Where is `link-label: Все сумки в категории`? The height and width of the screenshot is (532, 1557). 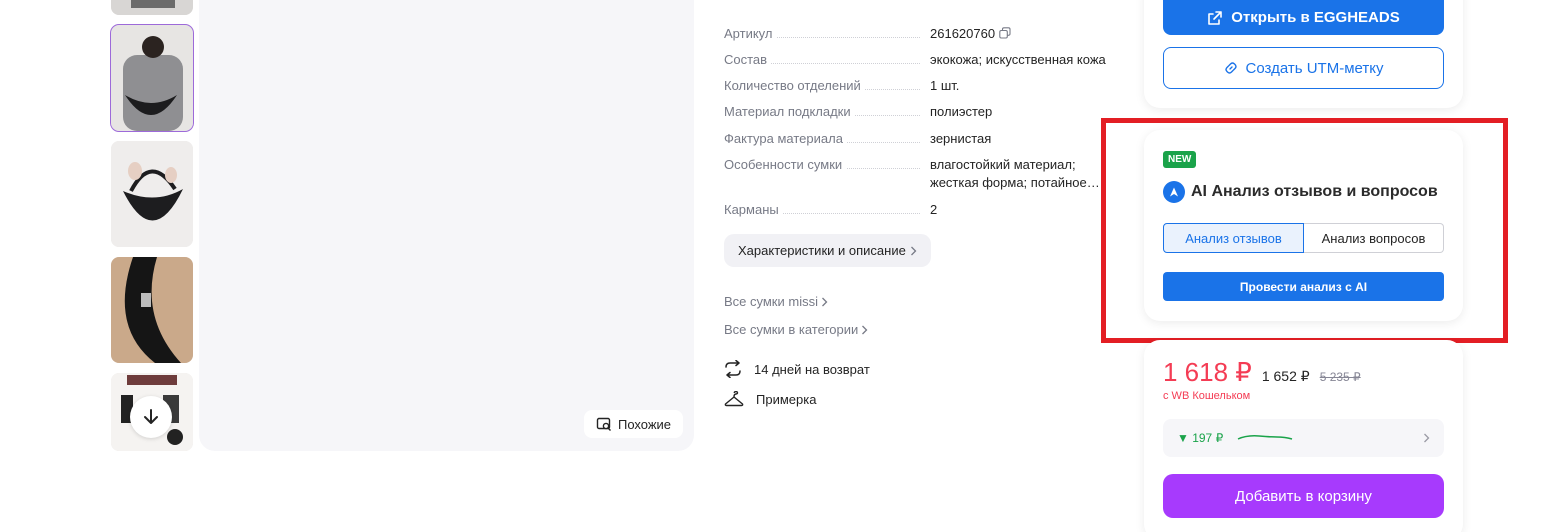
link-label: Все сумки в категории is located at coordinates (791, 329).